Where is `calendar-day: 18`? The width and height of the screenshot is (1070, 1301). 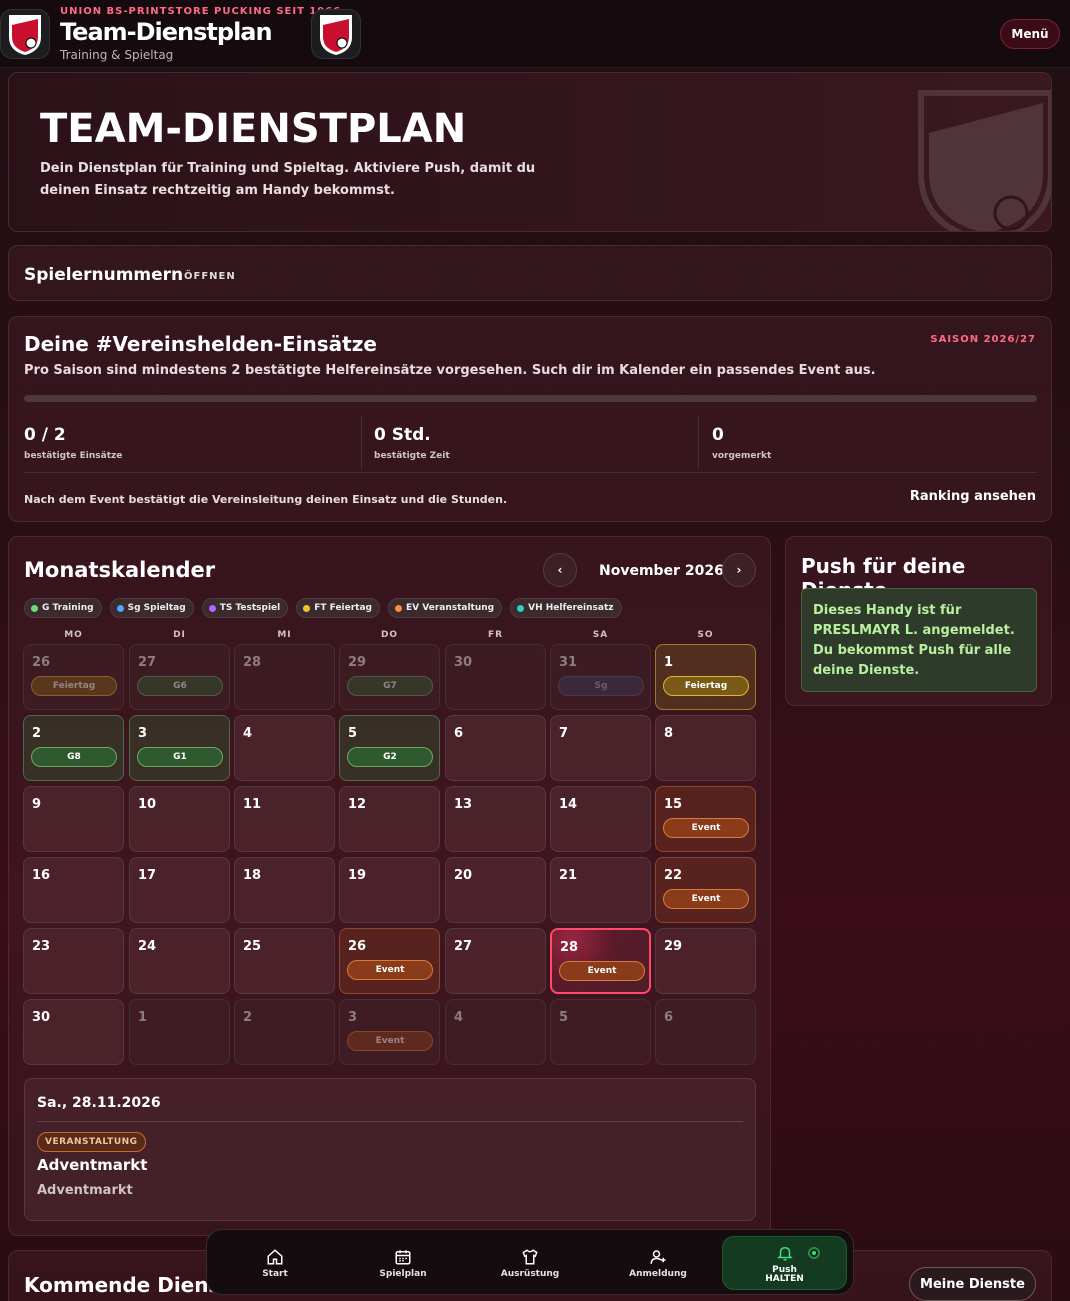
calendar-day: 18 is located at coordinates (284, 890).